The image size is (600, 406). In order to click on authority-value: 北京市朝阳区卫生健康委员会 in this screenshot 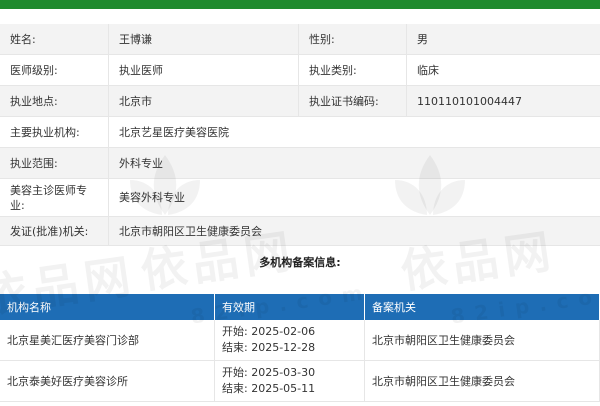, I will do `click(354, 231)`.